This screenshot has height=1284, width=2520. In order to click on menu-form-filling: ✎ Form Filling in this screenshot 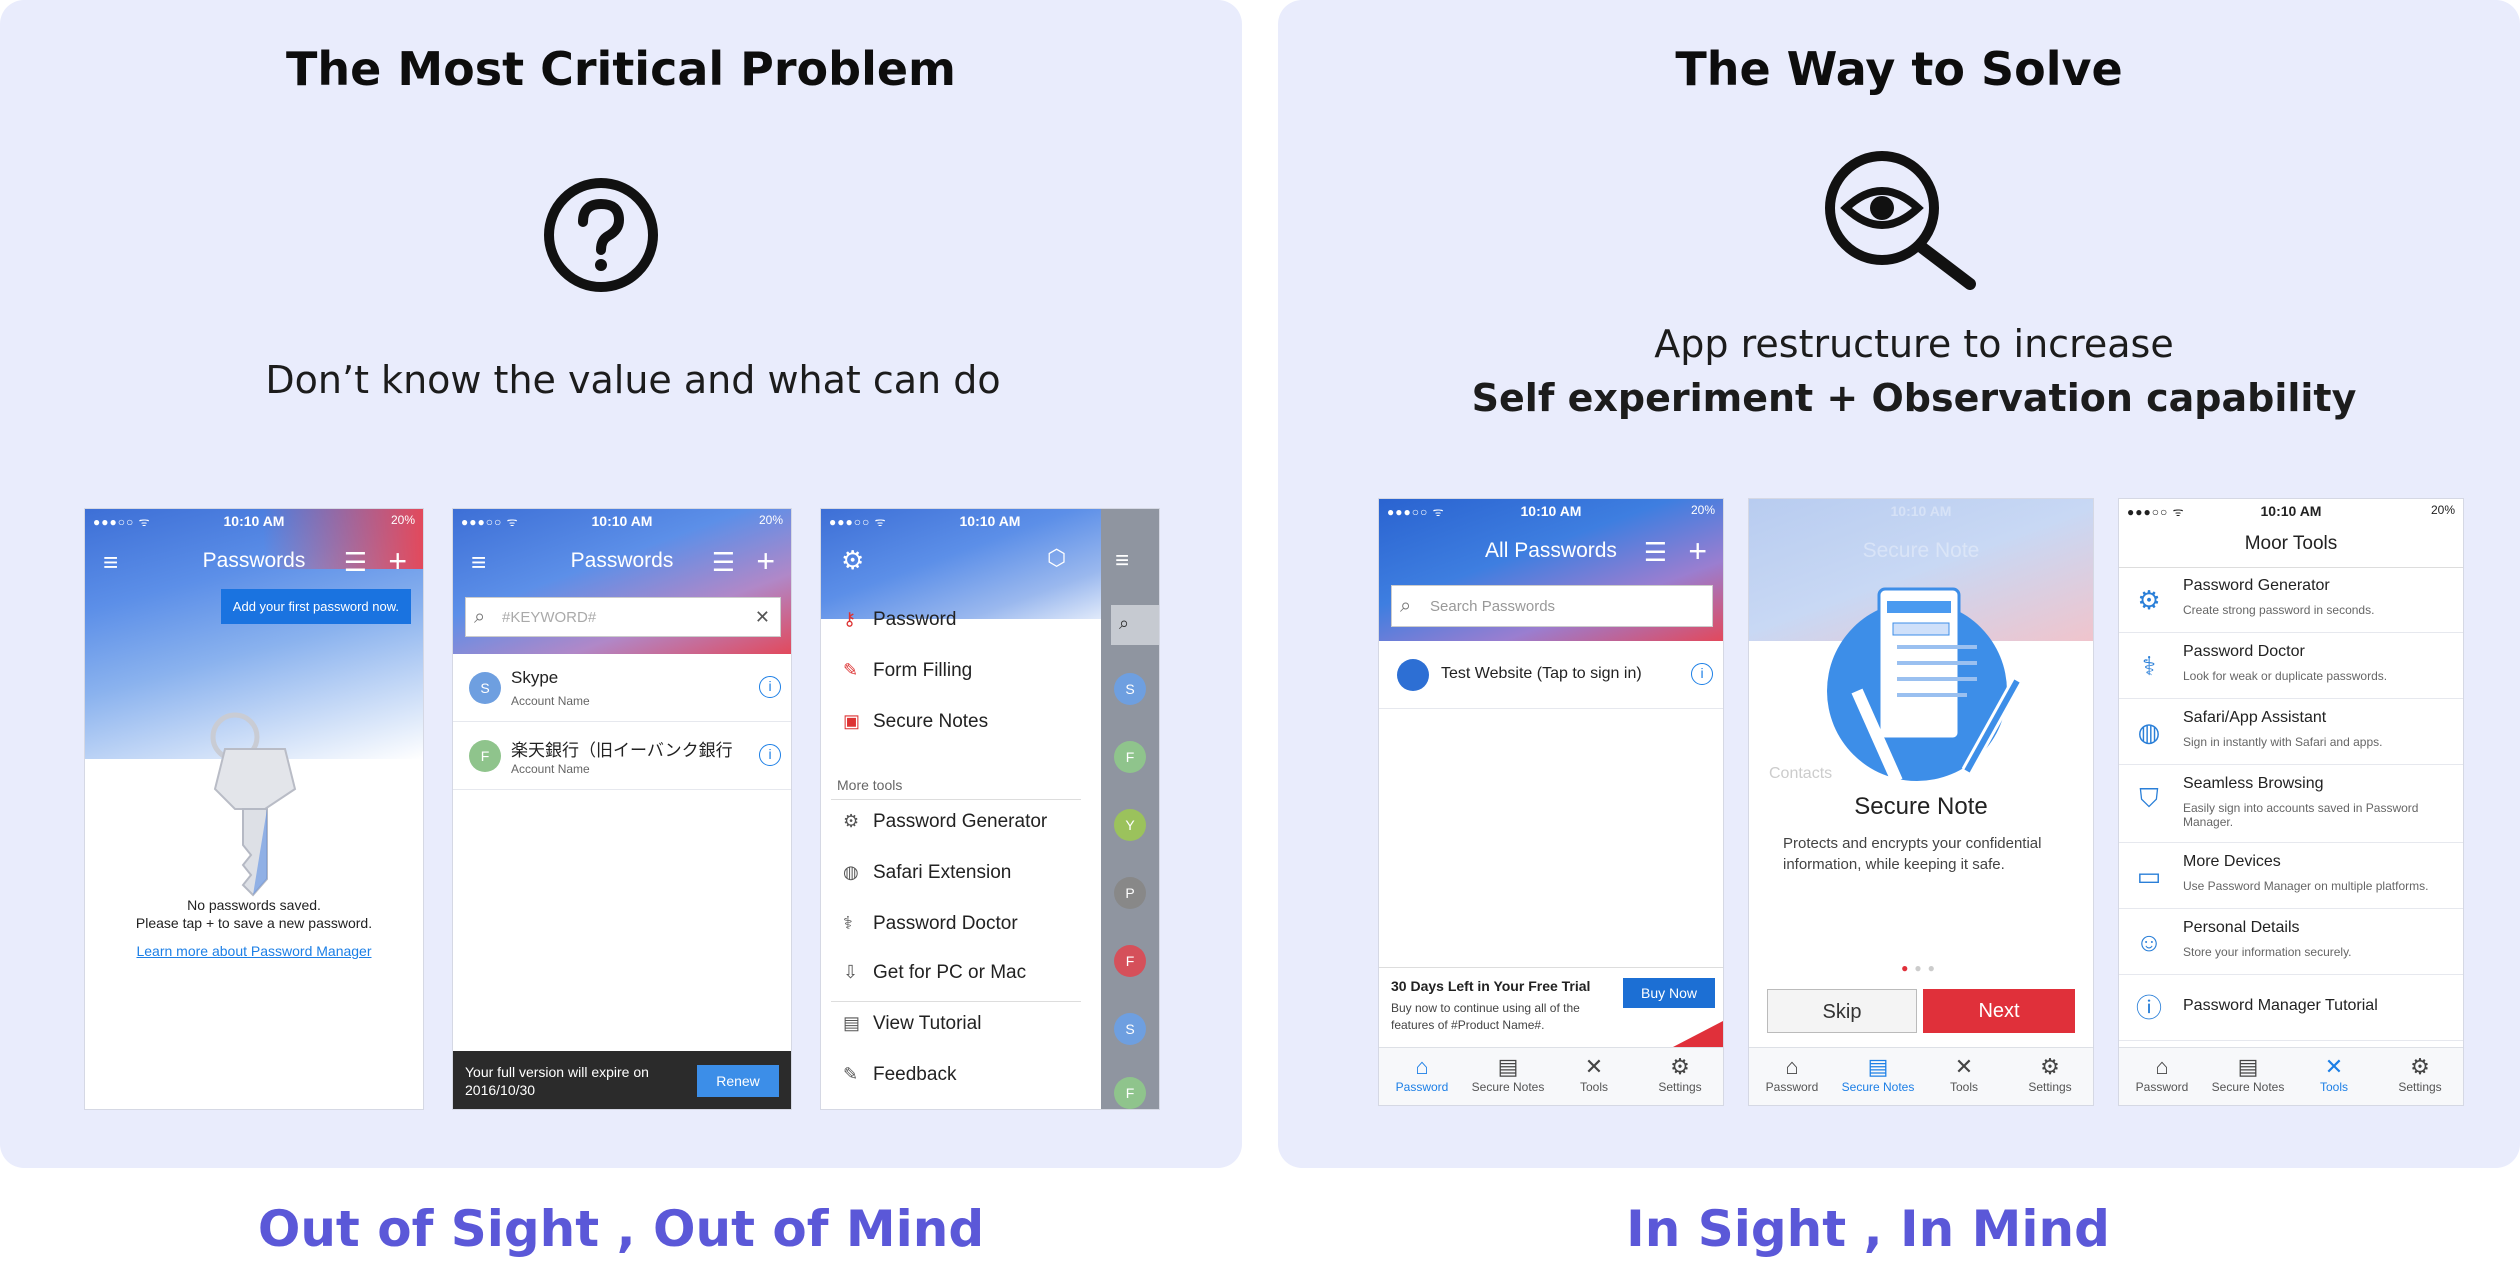, I will do `click(907, 671)`.